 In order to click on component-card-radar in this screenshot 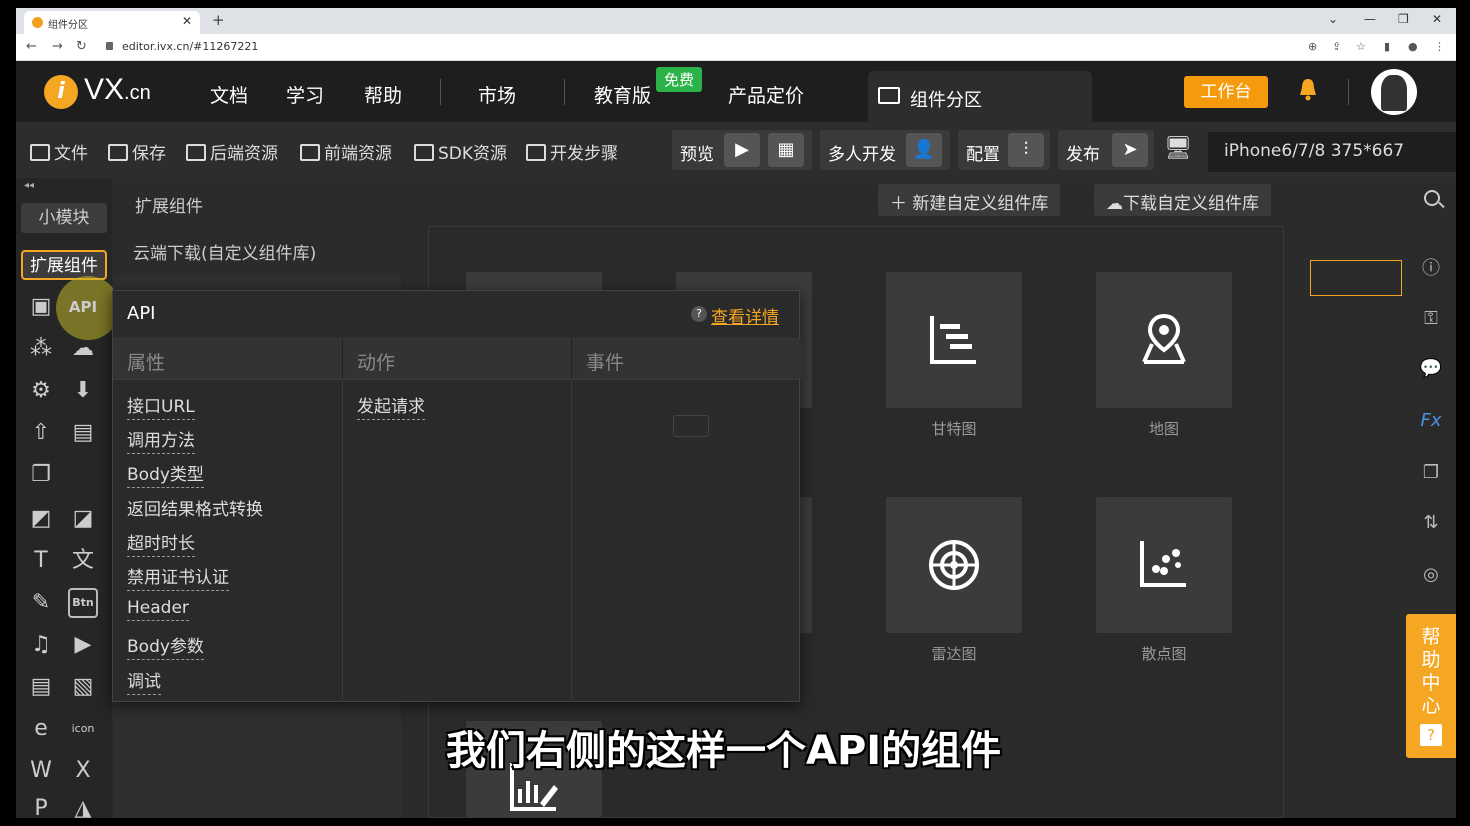, I will do `click(954, 565)`.